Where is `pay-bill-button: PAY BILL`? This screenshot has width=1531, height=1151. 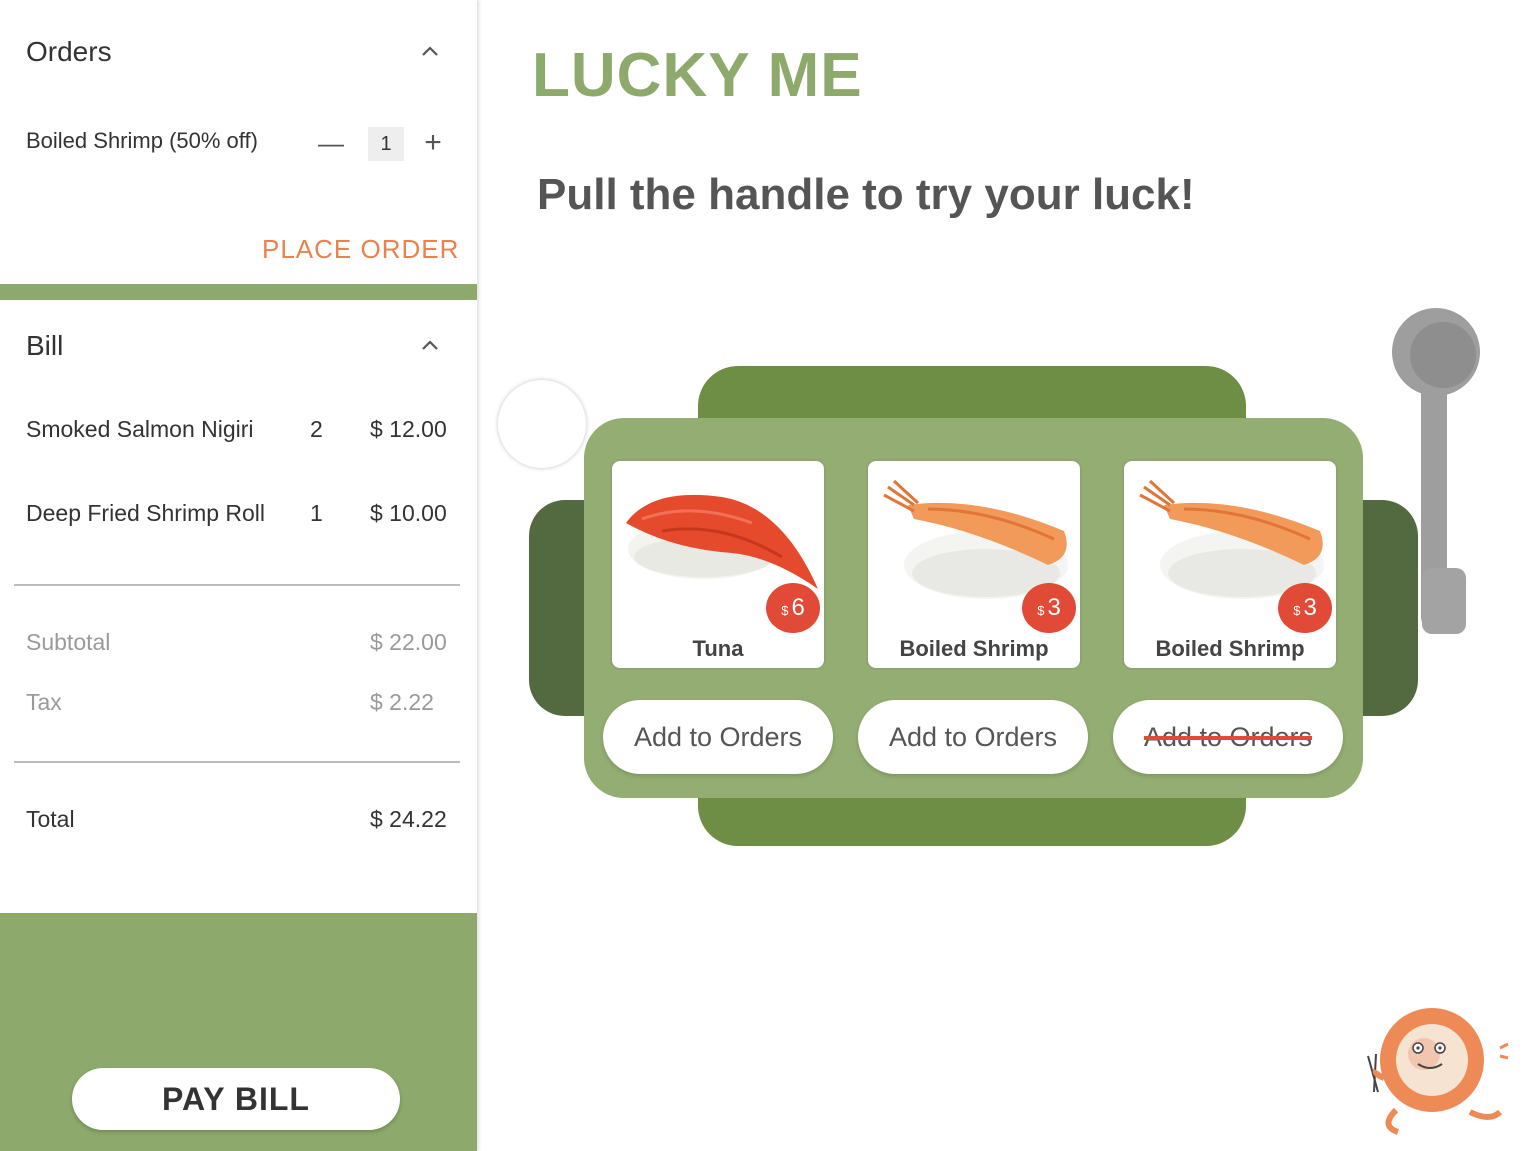
pay-bill-button: PAY BILL is located at coordinates (236, 1099).